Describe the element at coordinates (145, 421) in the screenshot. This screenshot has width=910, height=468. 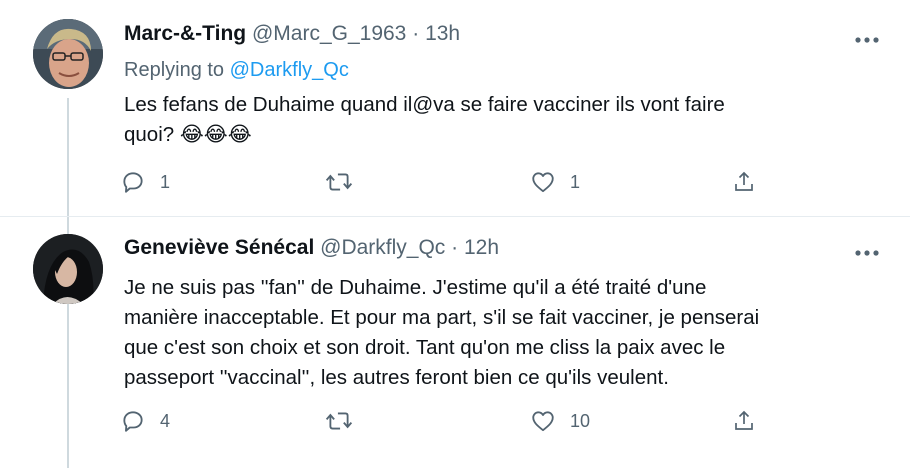
I see `reply-button: 4` at that location.